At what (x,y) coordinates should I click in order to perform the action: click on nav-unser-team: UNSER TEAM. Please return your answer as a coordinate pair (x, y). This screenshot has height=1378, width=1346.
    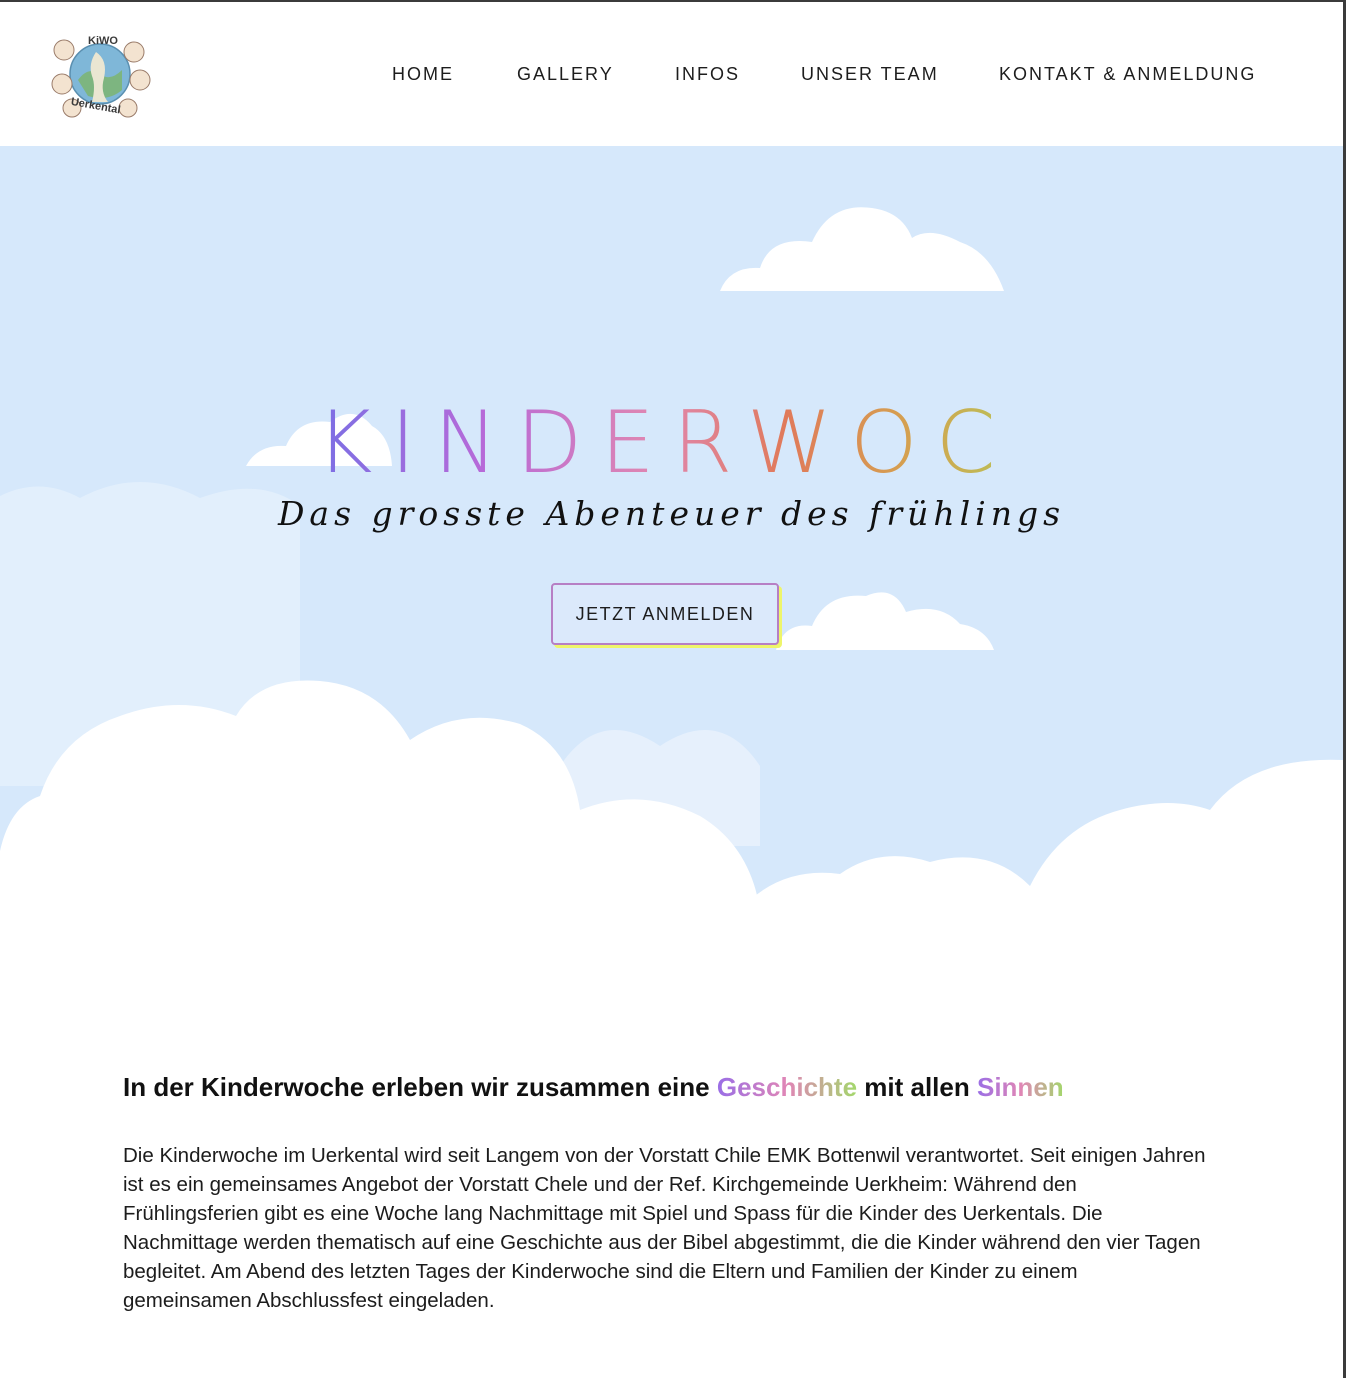
    Looking at the image, I should click on (870, 74).